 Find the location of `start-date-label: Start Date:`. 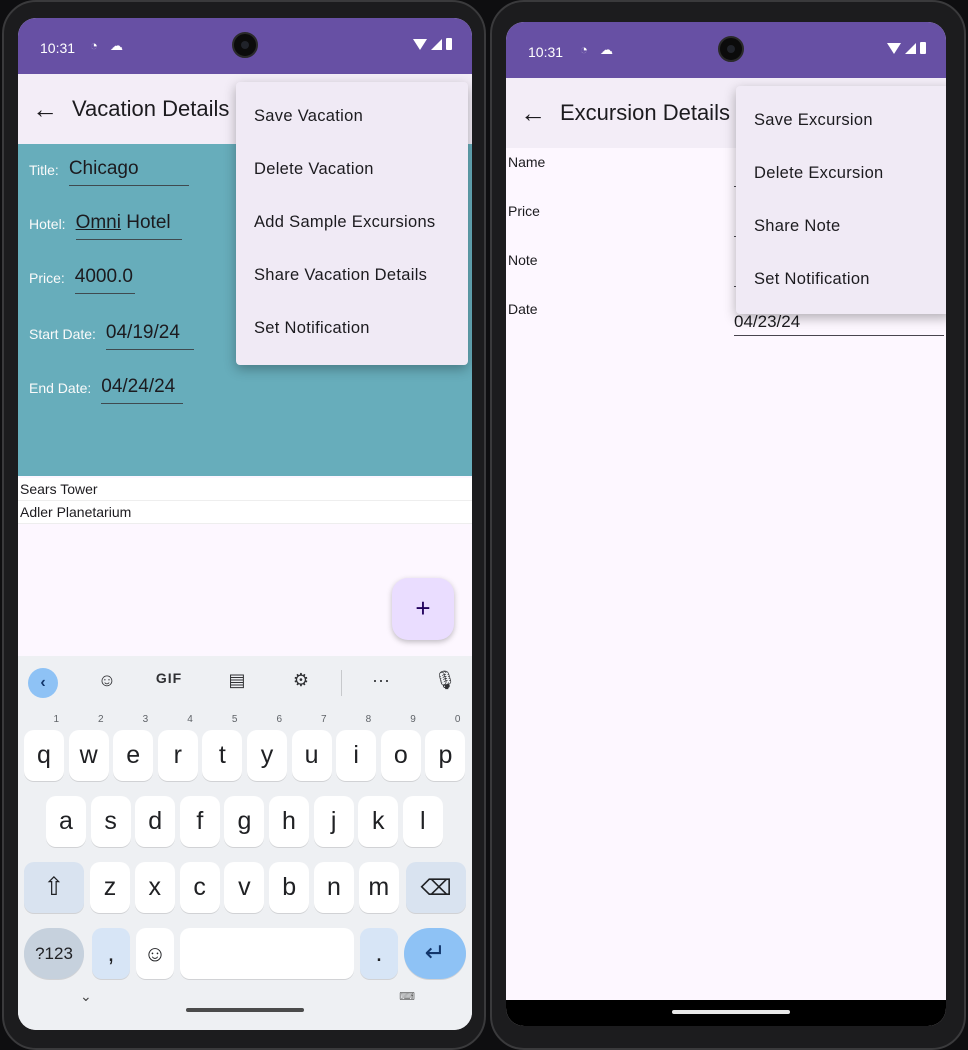

start-date-label: Start Date: is located at coordinates (62, 334).